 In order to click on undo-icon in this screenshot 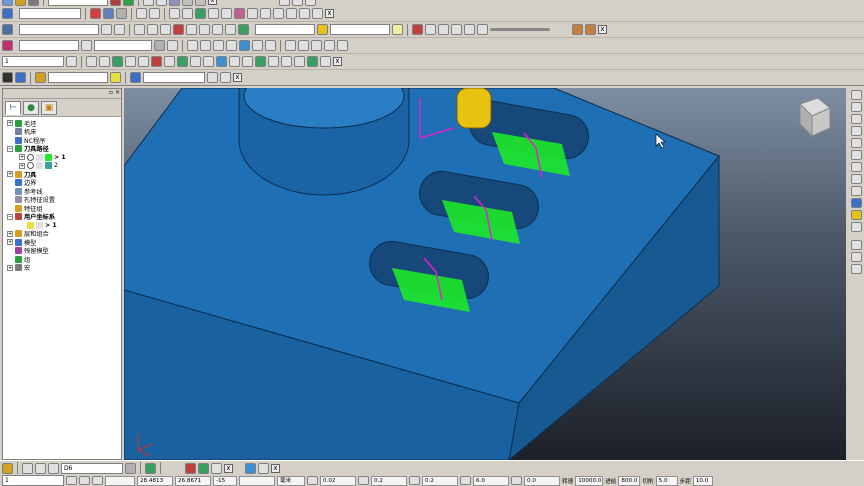, I will do `click(148, 3)`.